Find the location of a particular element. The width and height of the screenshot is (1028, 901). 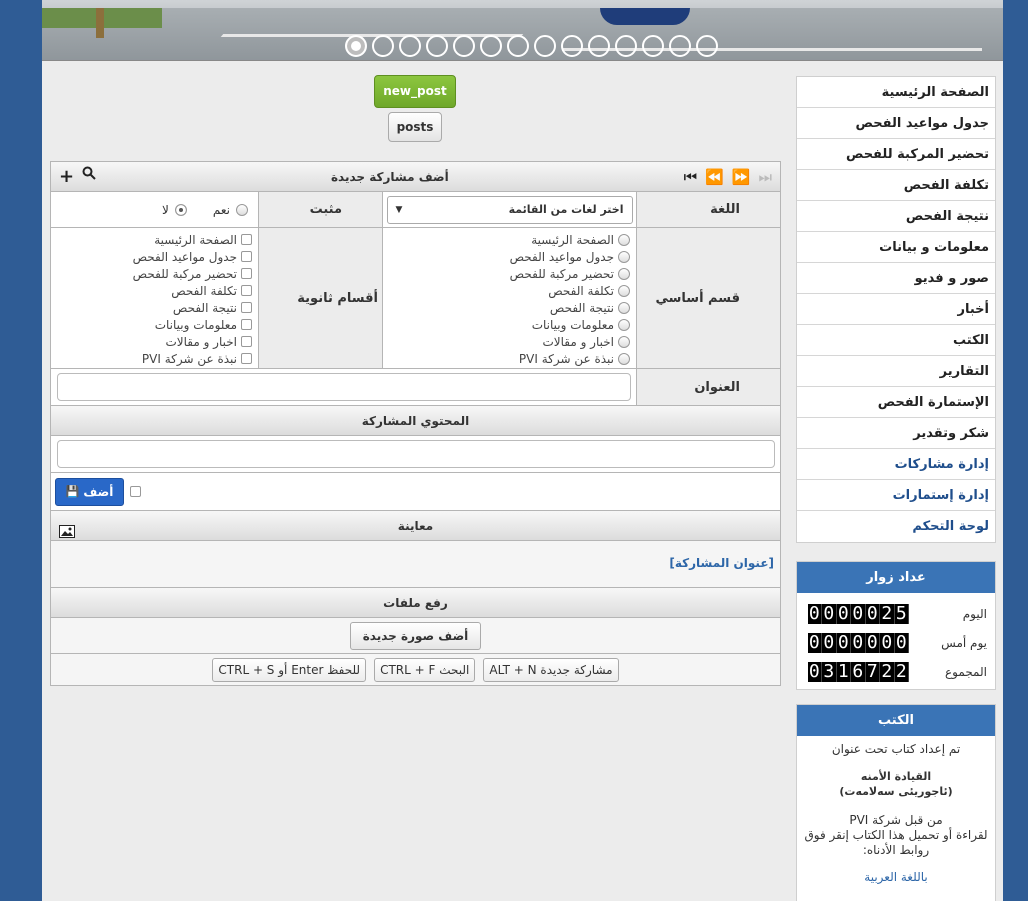

sidebar-item: الكتب is located at coordinates (896, 340).